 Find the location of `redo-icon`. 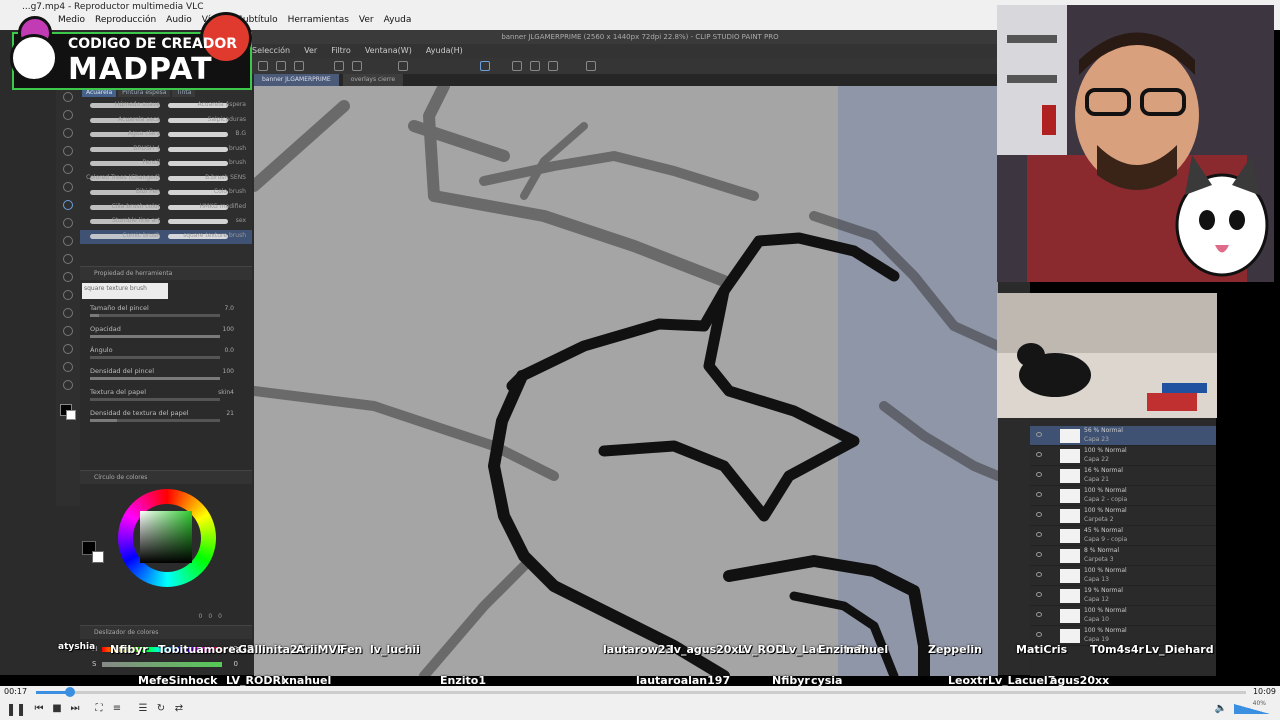

redo-icon is located at coordinates (357, 66).